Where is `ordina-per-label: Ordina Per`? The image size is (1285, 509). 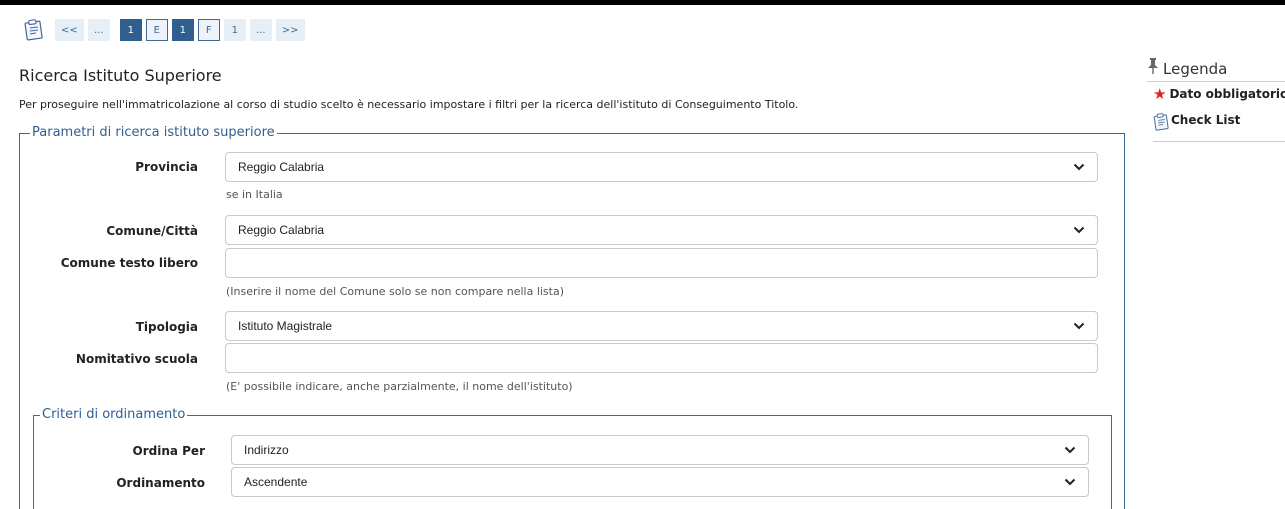
ordina-per-label: Ordina Per is located at coordinates (169, 451).